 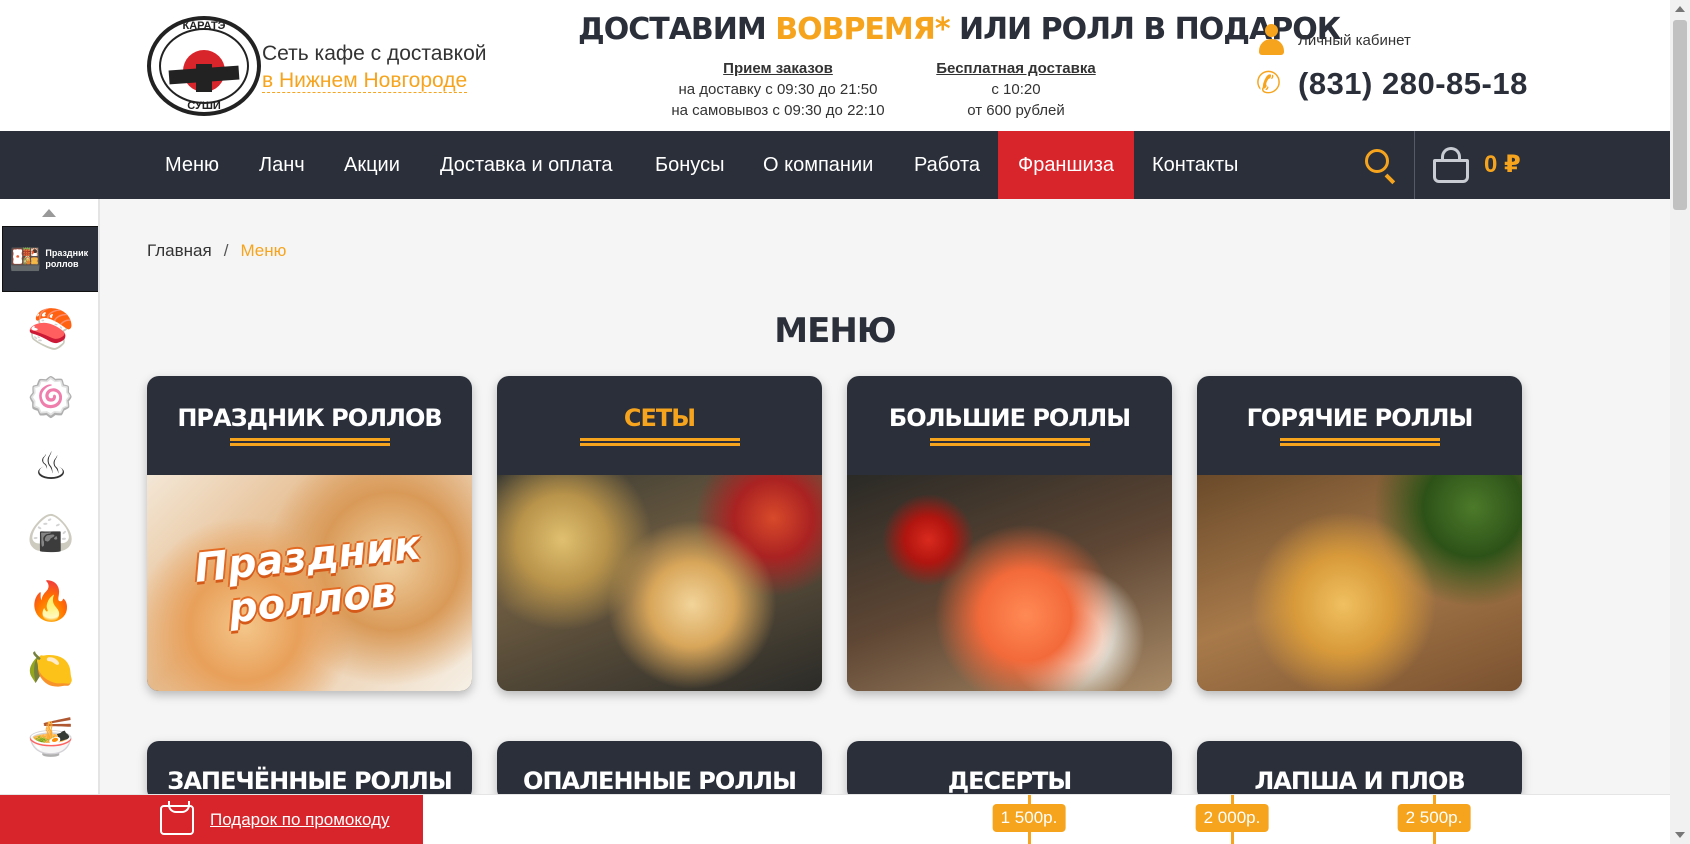 What do you see at coordinates (300, 819) in the screenshot?
I see `gift-label: Подарок по промокоду` at bounding box center [300, 819].